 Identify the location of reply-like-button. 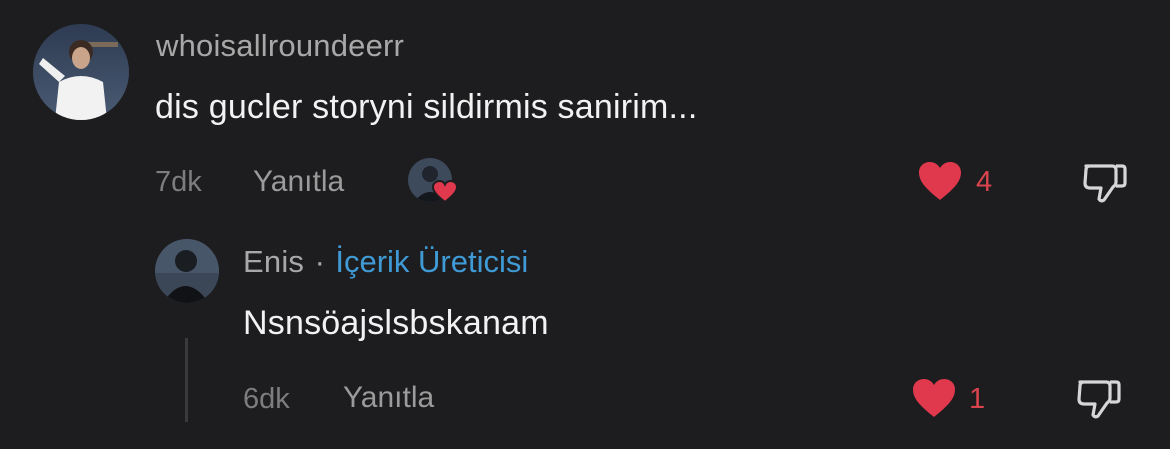
(934, 398).